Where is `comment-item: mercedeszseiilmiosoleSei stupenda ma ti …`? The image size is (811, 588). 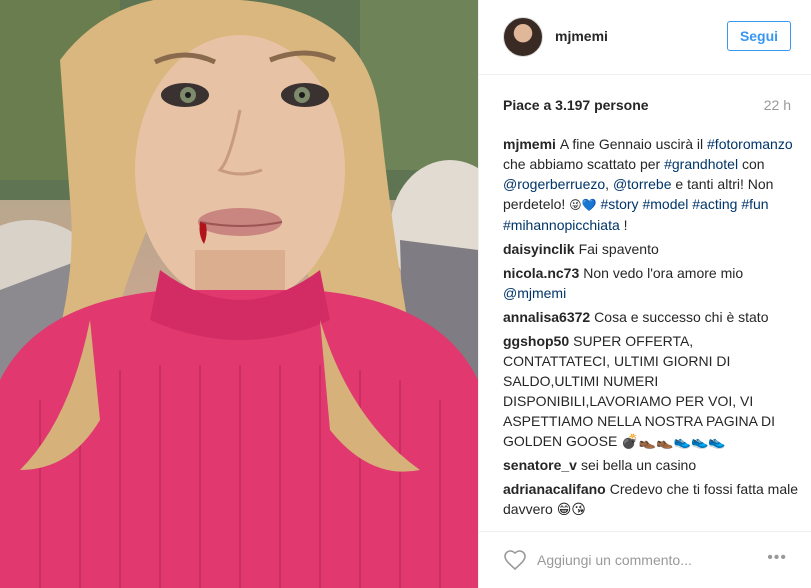 comment-item: mercedeszseiilmiosoleSei stupenda ma ti … is located at coordinates (653, 524).